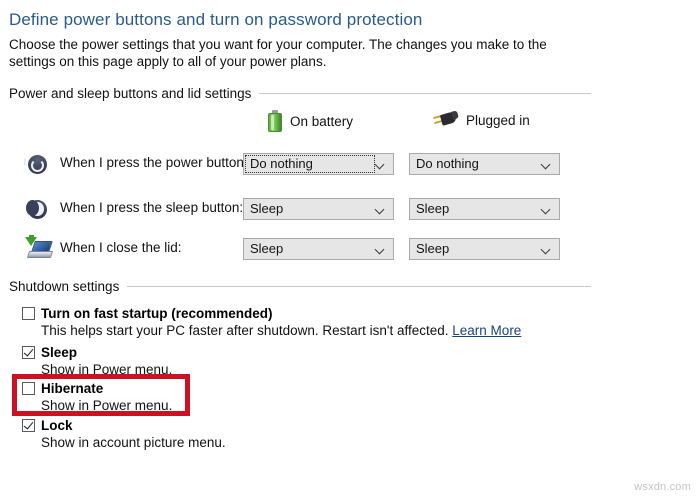 This screenshot has width=700, height=500. I want to click on dropdown-close-lid-on-battery: Sleep, so click(318, 249).